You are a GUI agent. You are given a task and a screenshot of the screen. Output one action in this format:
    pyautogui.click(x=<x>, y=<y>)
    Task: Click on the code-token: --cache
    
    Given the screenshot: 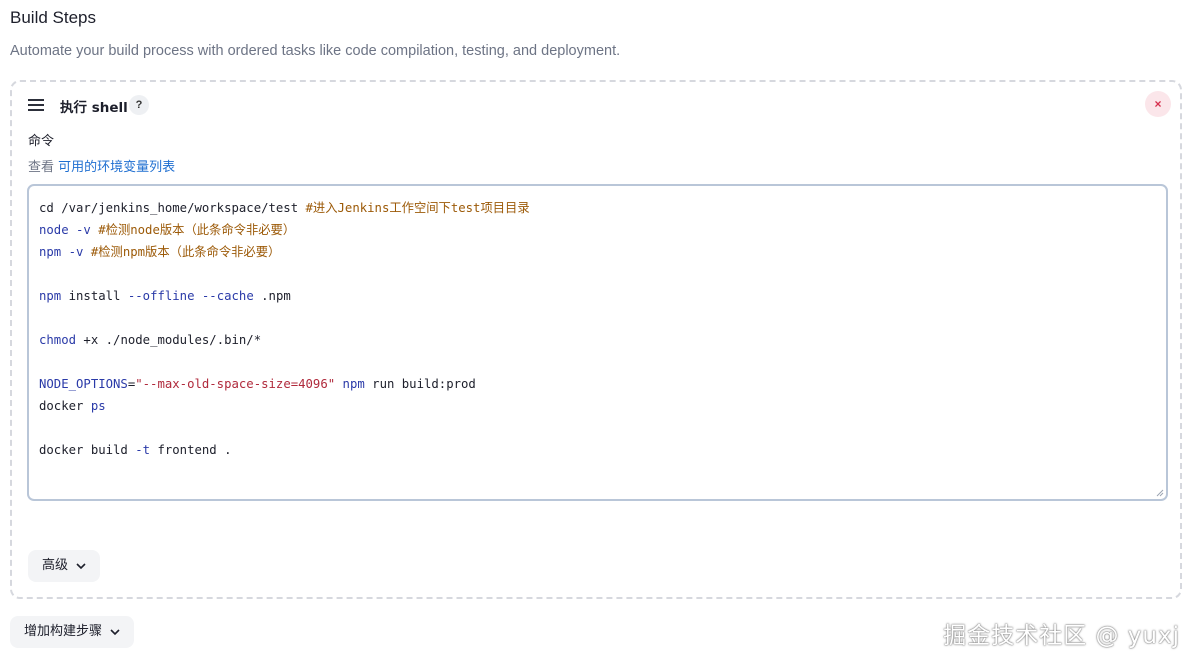 What is the action you would take?
    pyautogui.click(x=227, y=296)
    